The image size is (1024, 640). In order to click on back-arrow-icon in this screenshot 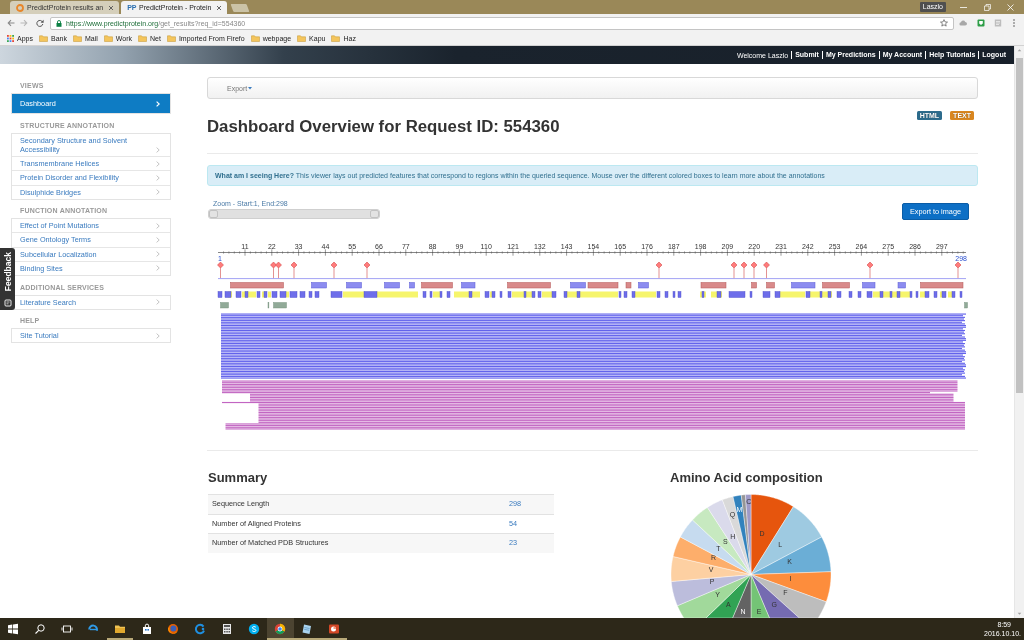, I will do `click(11, 23)`.